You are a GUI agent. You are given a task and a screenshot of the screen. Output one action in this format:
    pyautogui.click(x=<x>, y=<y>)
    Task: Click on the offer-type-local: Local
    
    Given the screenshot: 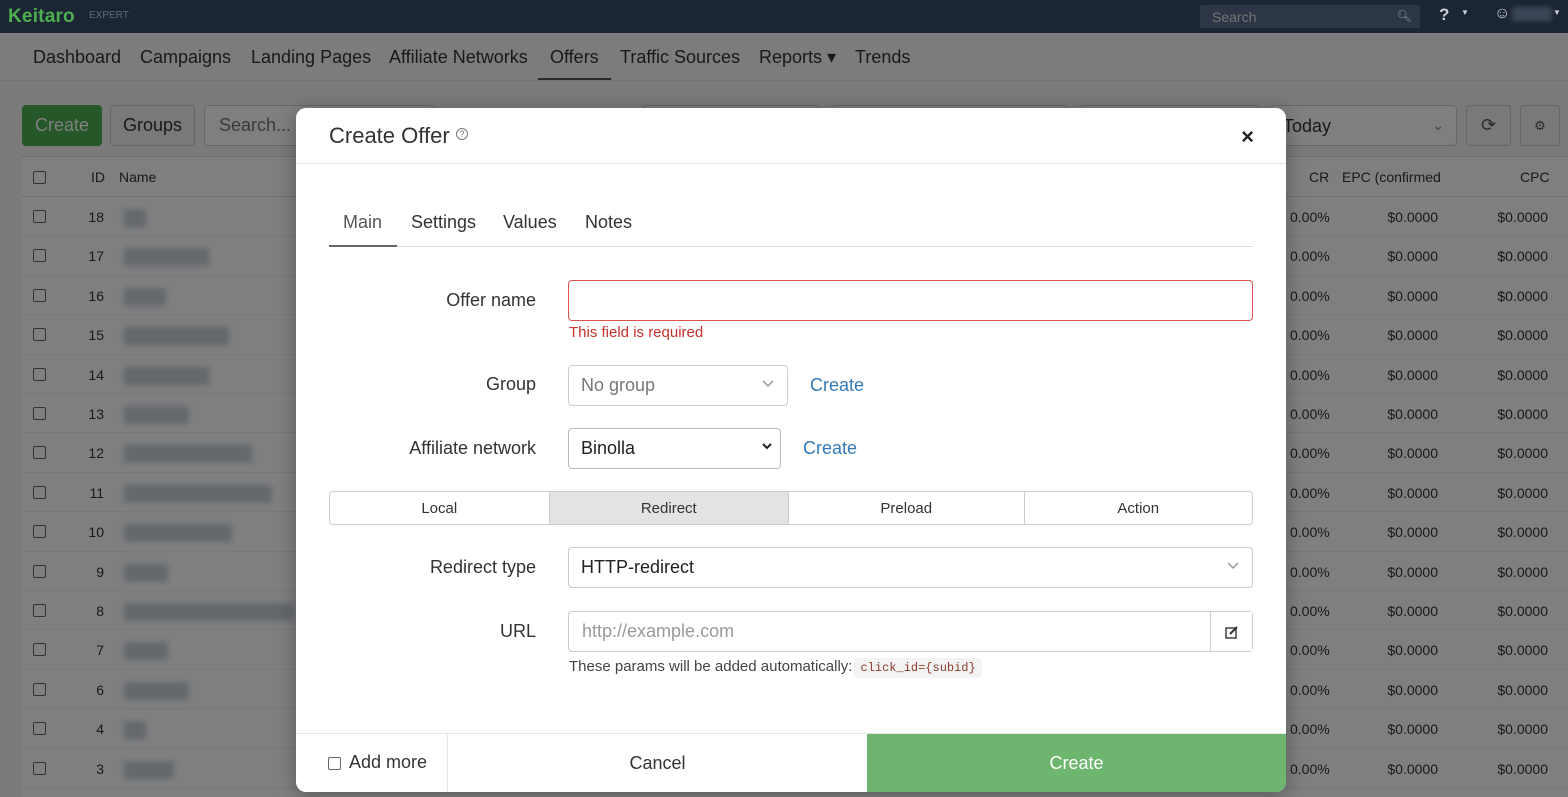 What is the action you would take?
    pyautogui.click(x=440, y=508)
    